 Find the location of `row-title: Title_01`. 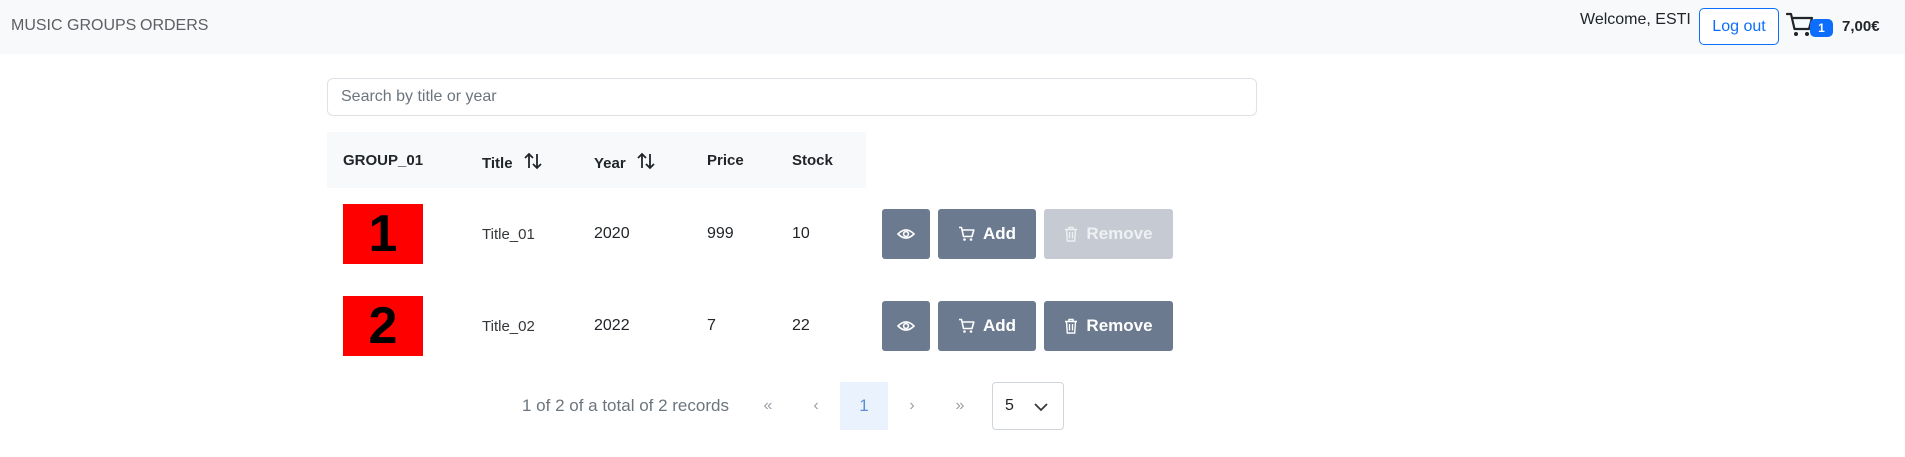

row-title: Title_01 is located at coordinates (508, 234).